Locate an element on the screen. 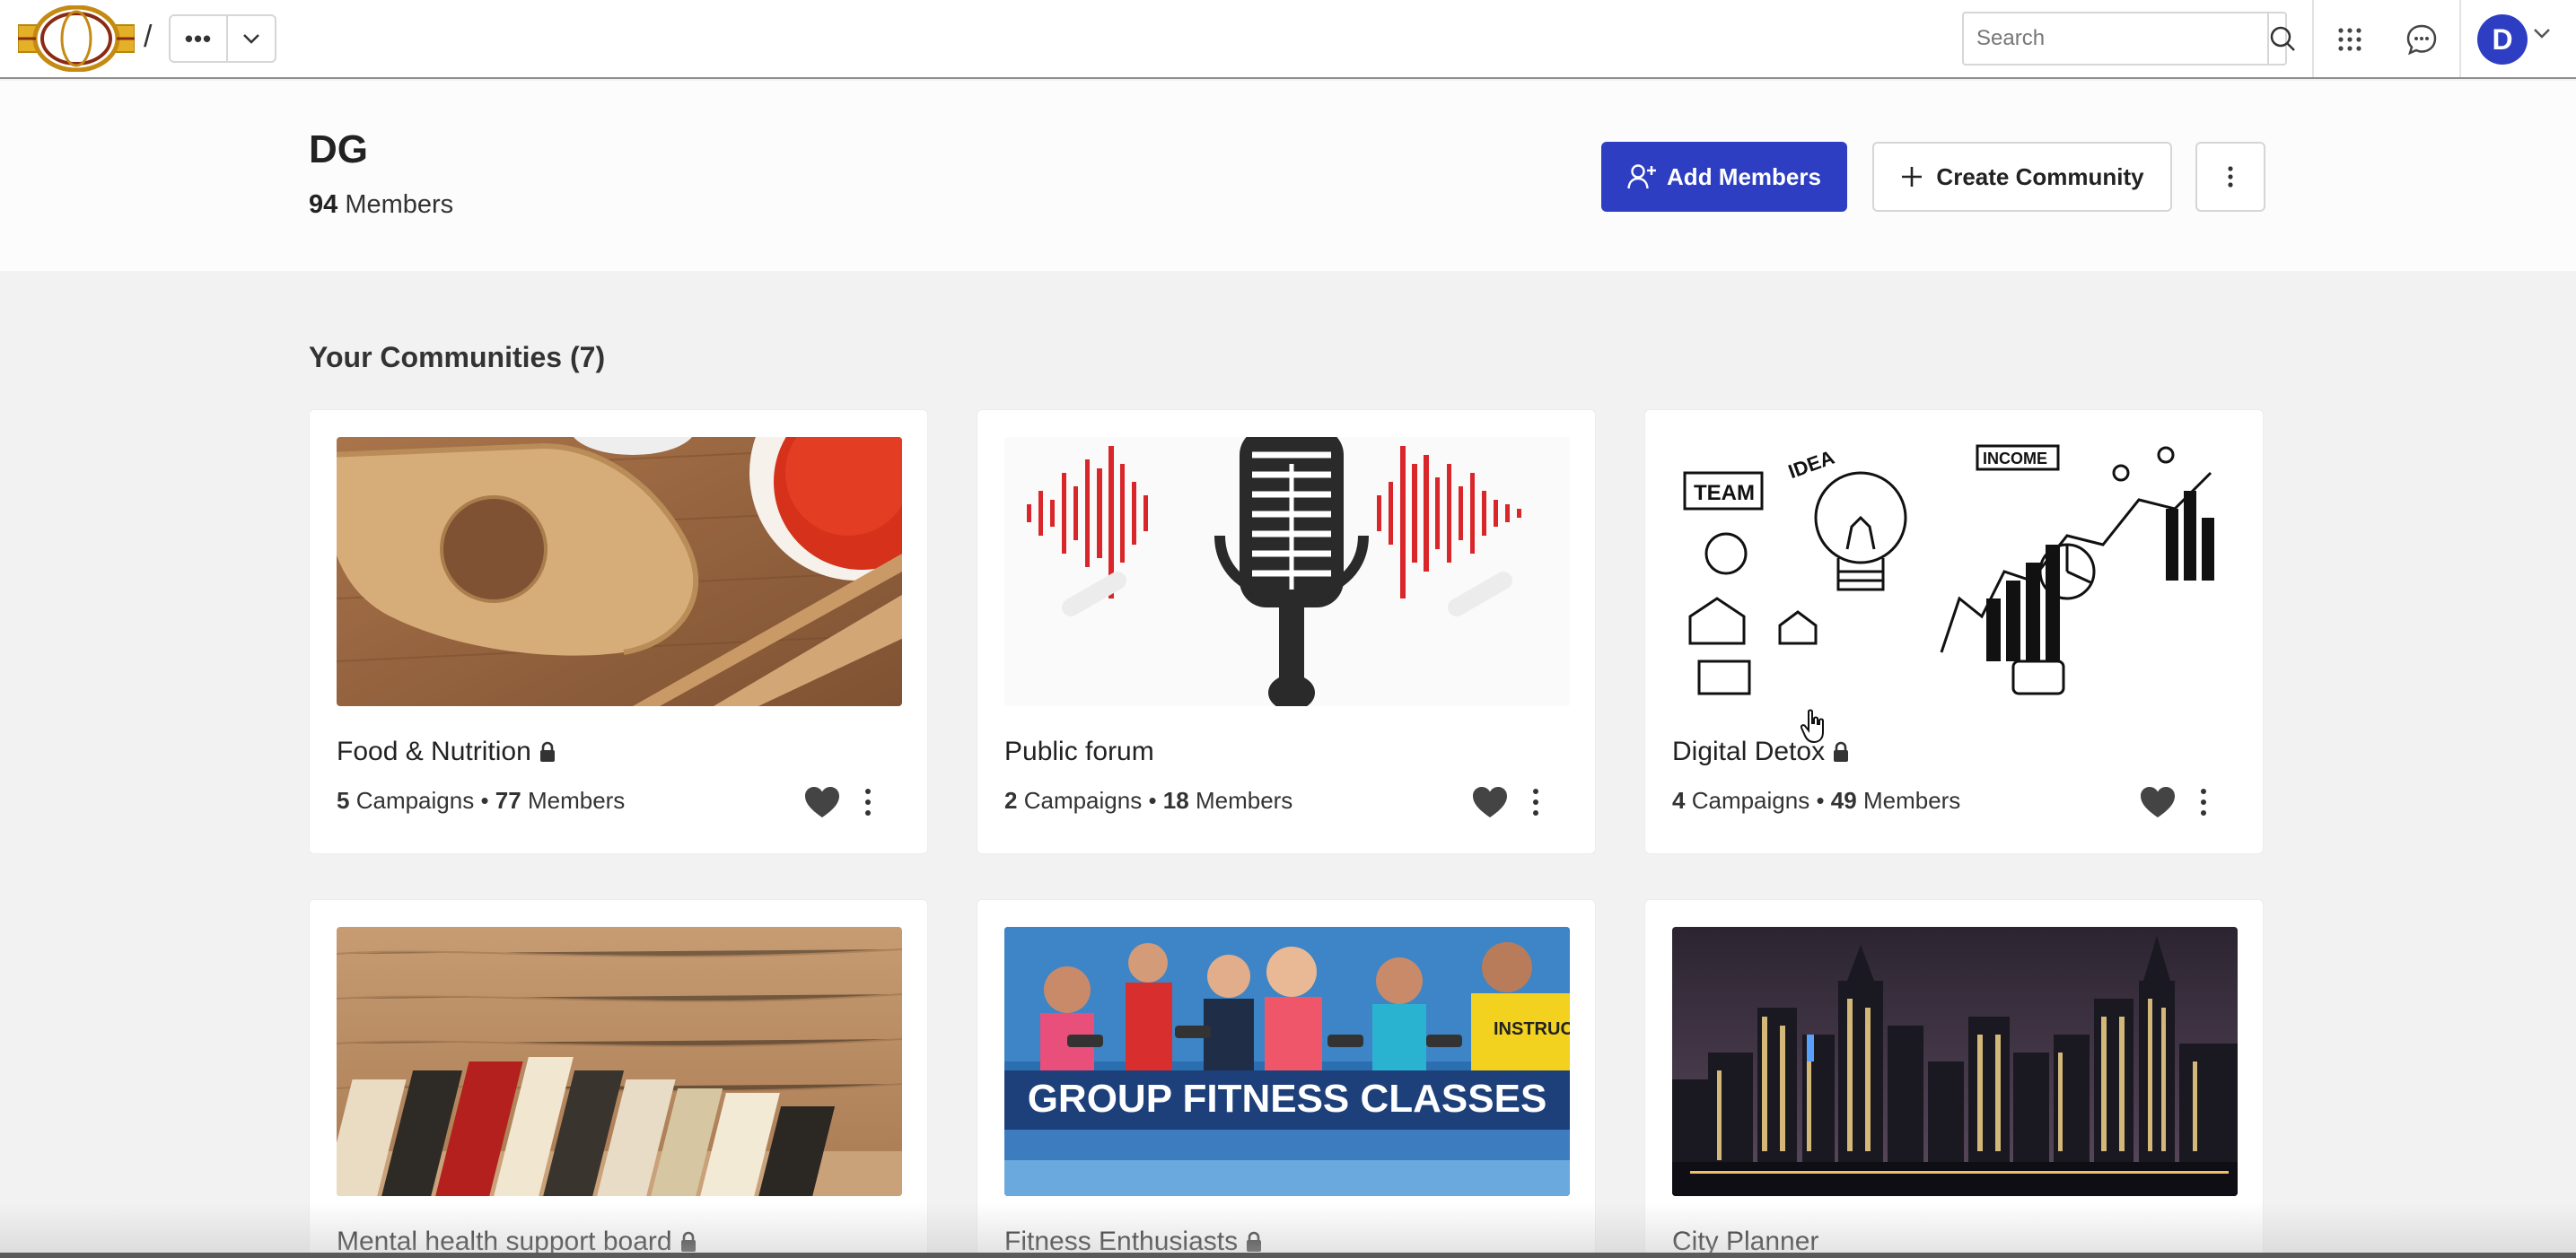 This screenshot has width=2576, height=1258. community-card: City Planner is located at coordinates (1954, 1079).